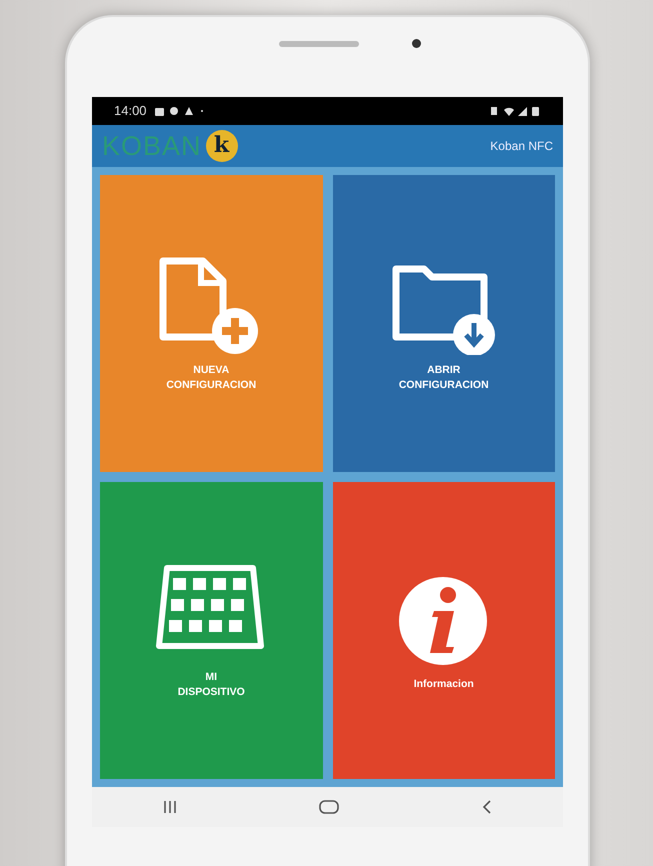 This screenshot has width=653, height=866. Describe the element at coordinates (170, 807) in the screenshot. I see `recent-apps-icon` at that location.